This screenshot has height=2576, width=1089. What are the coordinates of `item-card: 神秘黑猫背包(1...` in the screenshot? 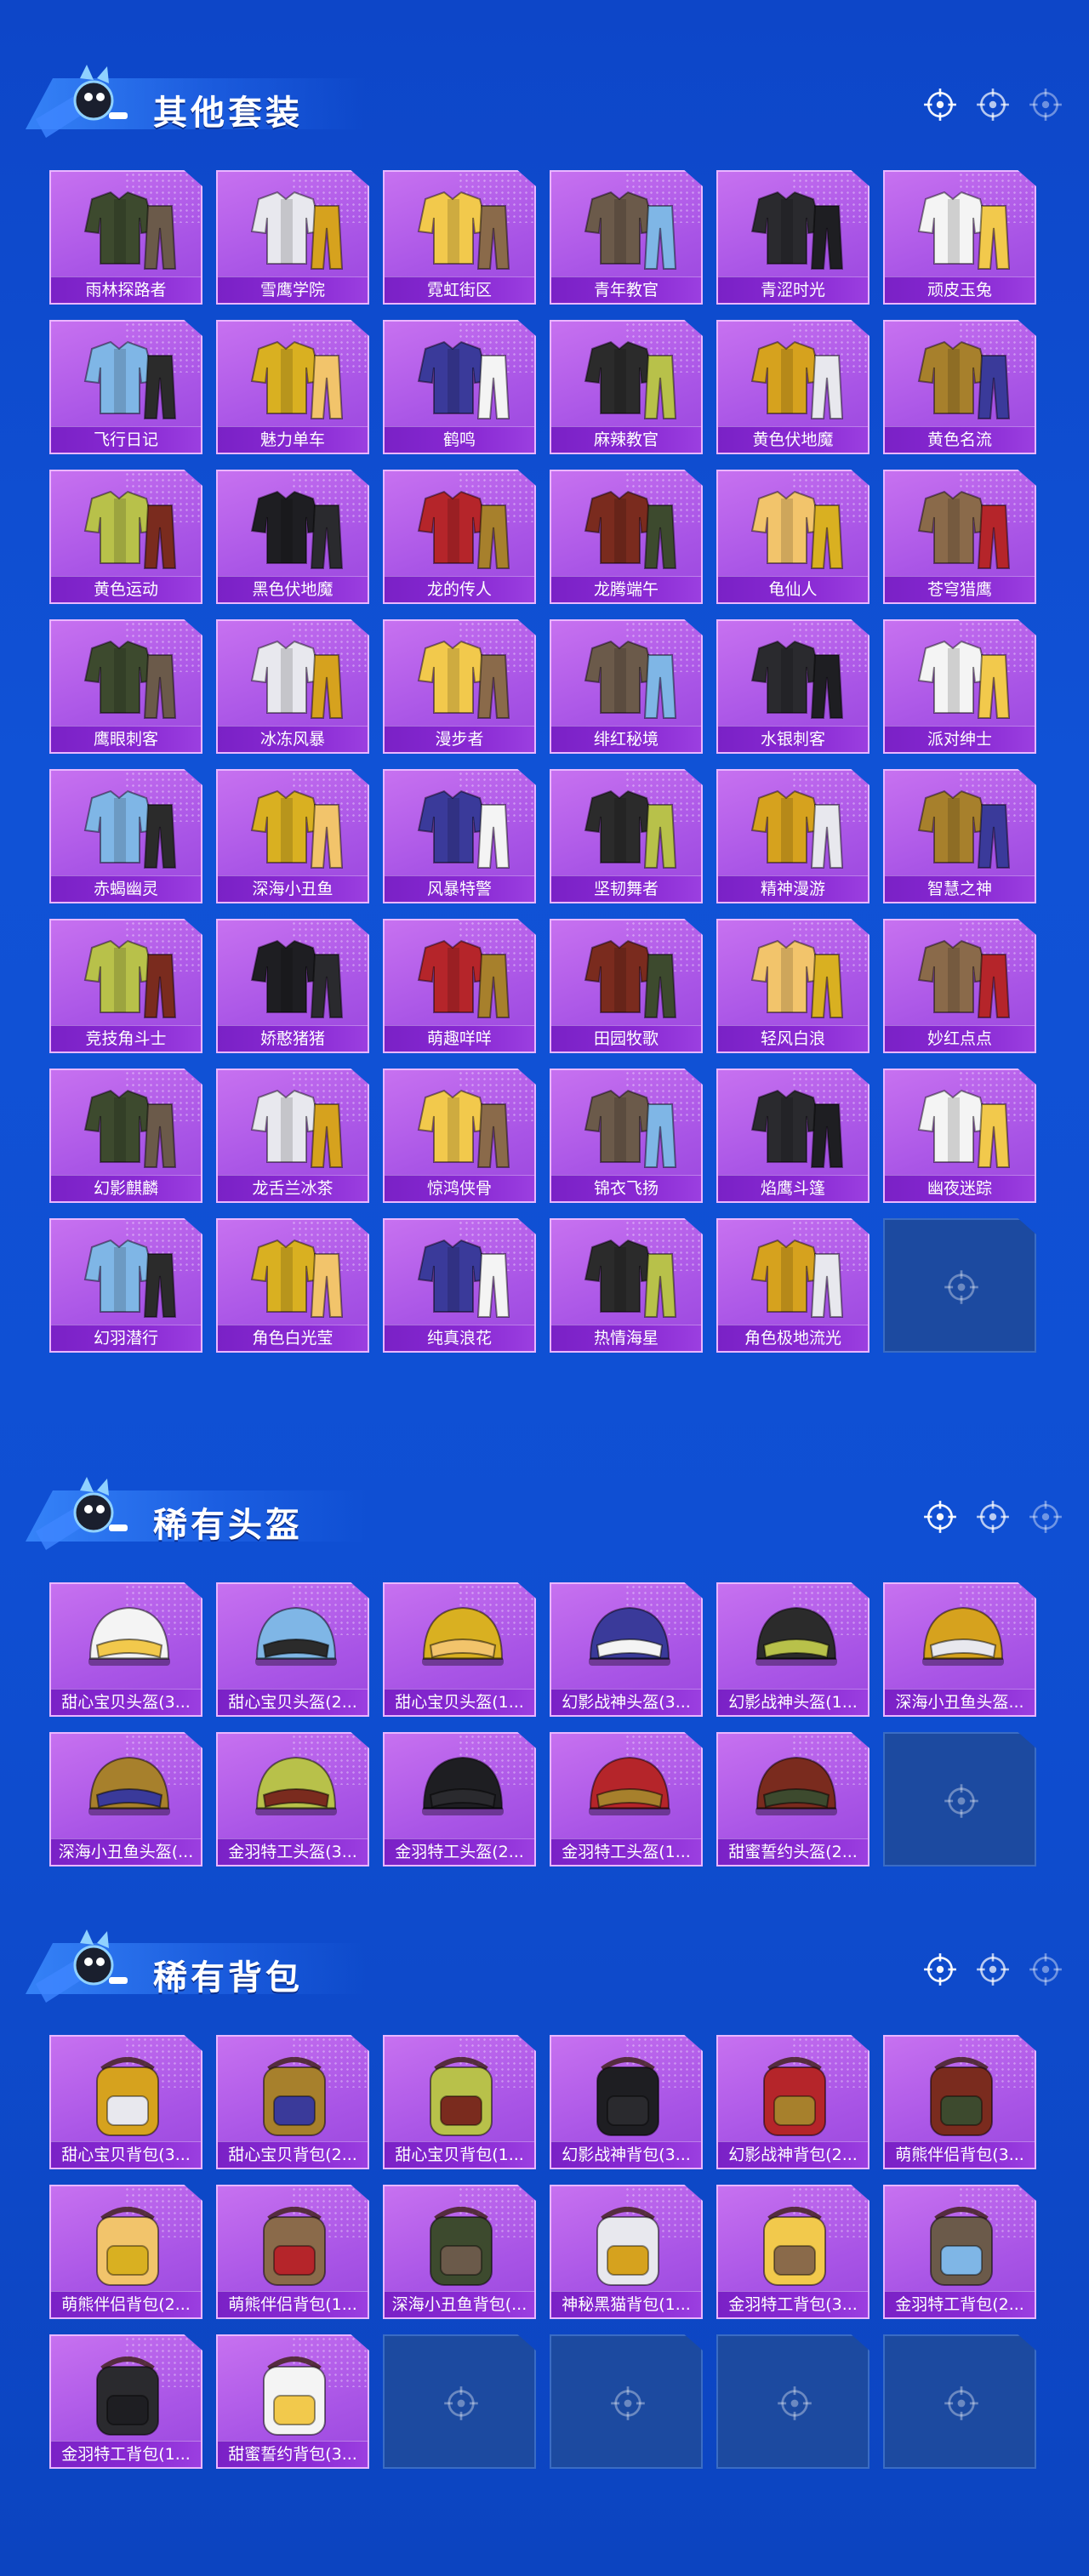 It's located at (626, 2252).